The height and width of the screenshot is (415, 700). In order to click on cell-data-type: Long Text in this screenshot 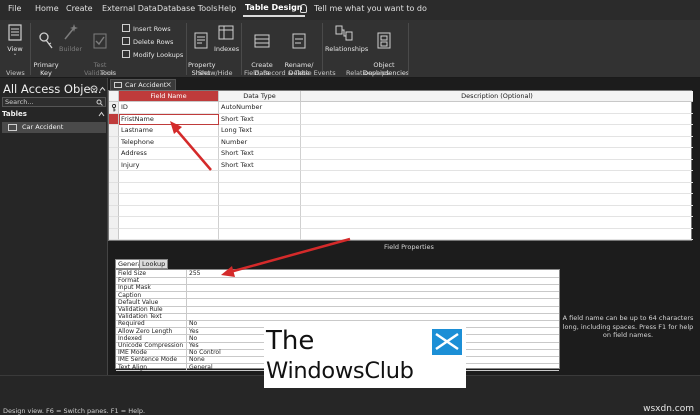, I will do `click(260, 131)`.